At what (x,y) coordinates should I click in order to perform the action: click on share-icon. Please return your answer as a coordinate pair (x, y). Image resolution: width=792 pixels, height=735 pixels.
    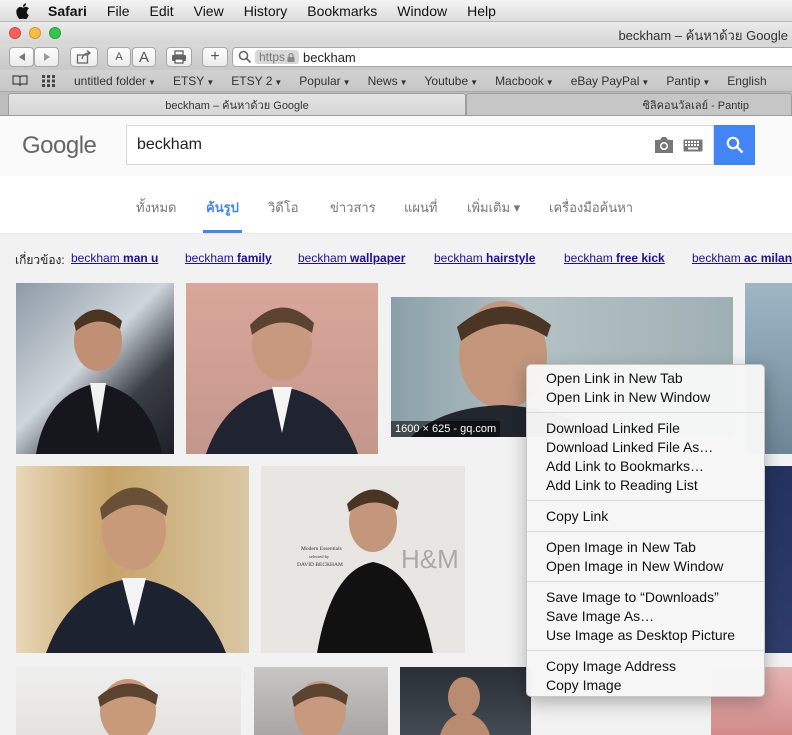
    Looking at the image, I should click on (84, 57).